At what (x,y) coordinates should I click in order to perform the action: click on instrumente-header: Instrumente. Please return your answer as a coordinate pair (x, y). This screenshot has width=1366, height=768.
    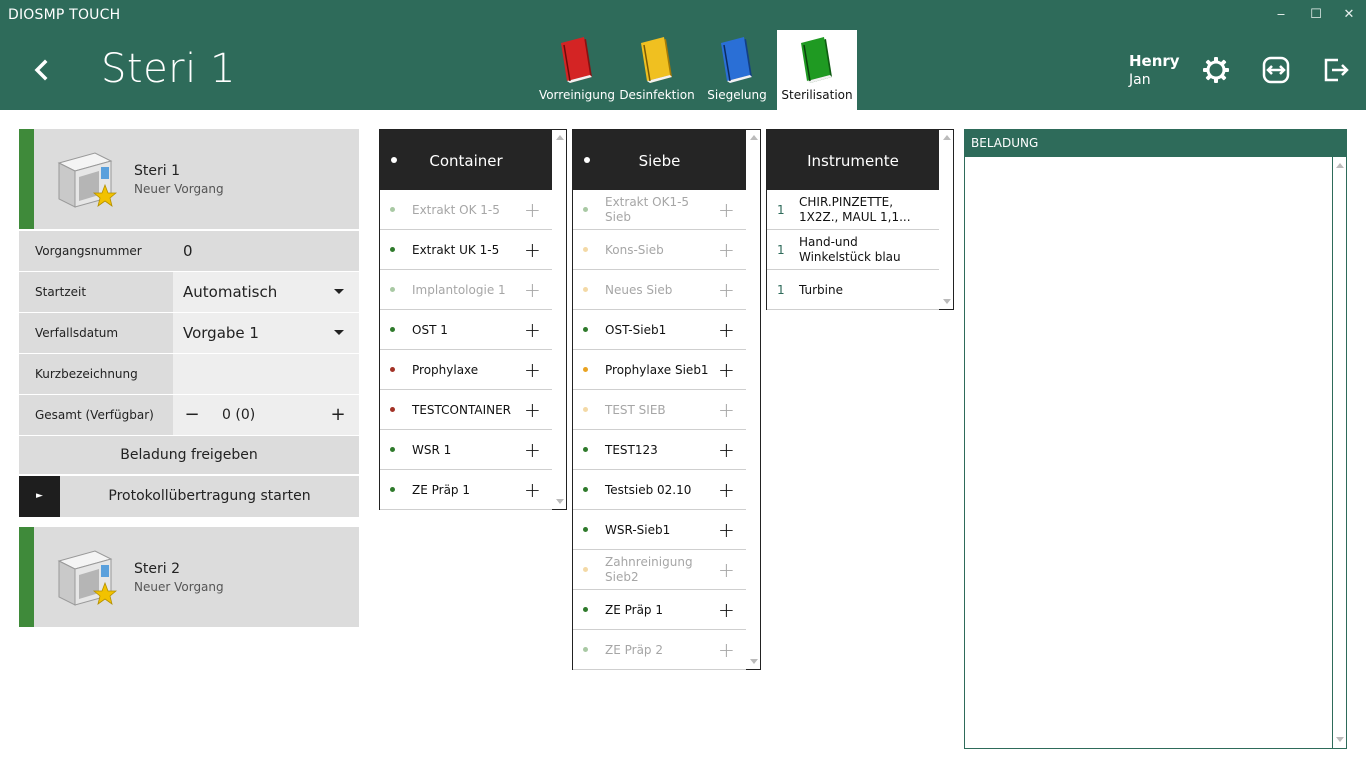
    Looking at the image, I should click on (853, 160).